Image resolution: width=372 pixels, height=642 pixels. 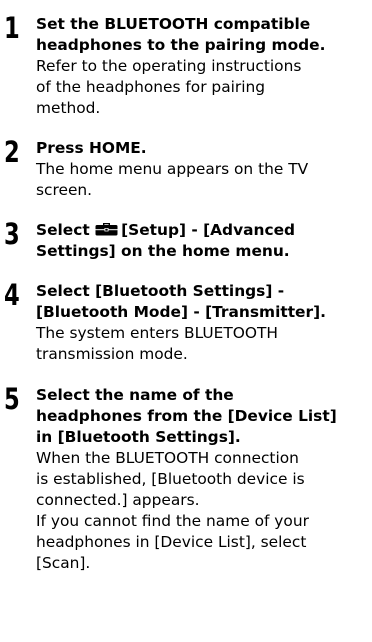 What do you see at coordinates (181, 312) in the screenshot?
I see `title-line: [Bluetooth Mode] - [Transmitter].` at bounding box center [181, 312].